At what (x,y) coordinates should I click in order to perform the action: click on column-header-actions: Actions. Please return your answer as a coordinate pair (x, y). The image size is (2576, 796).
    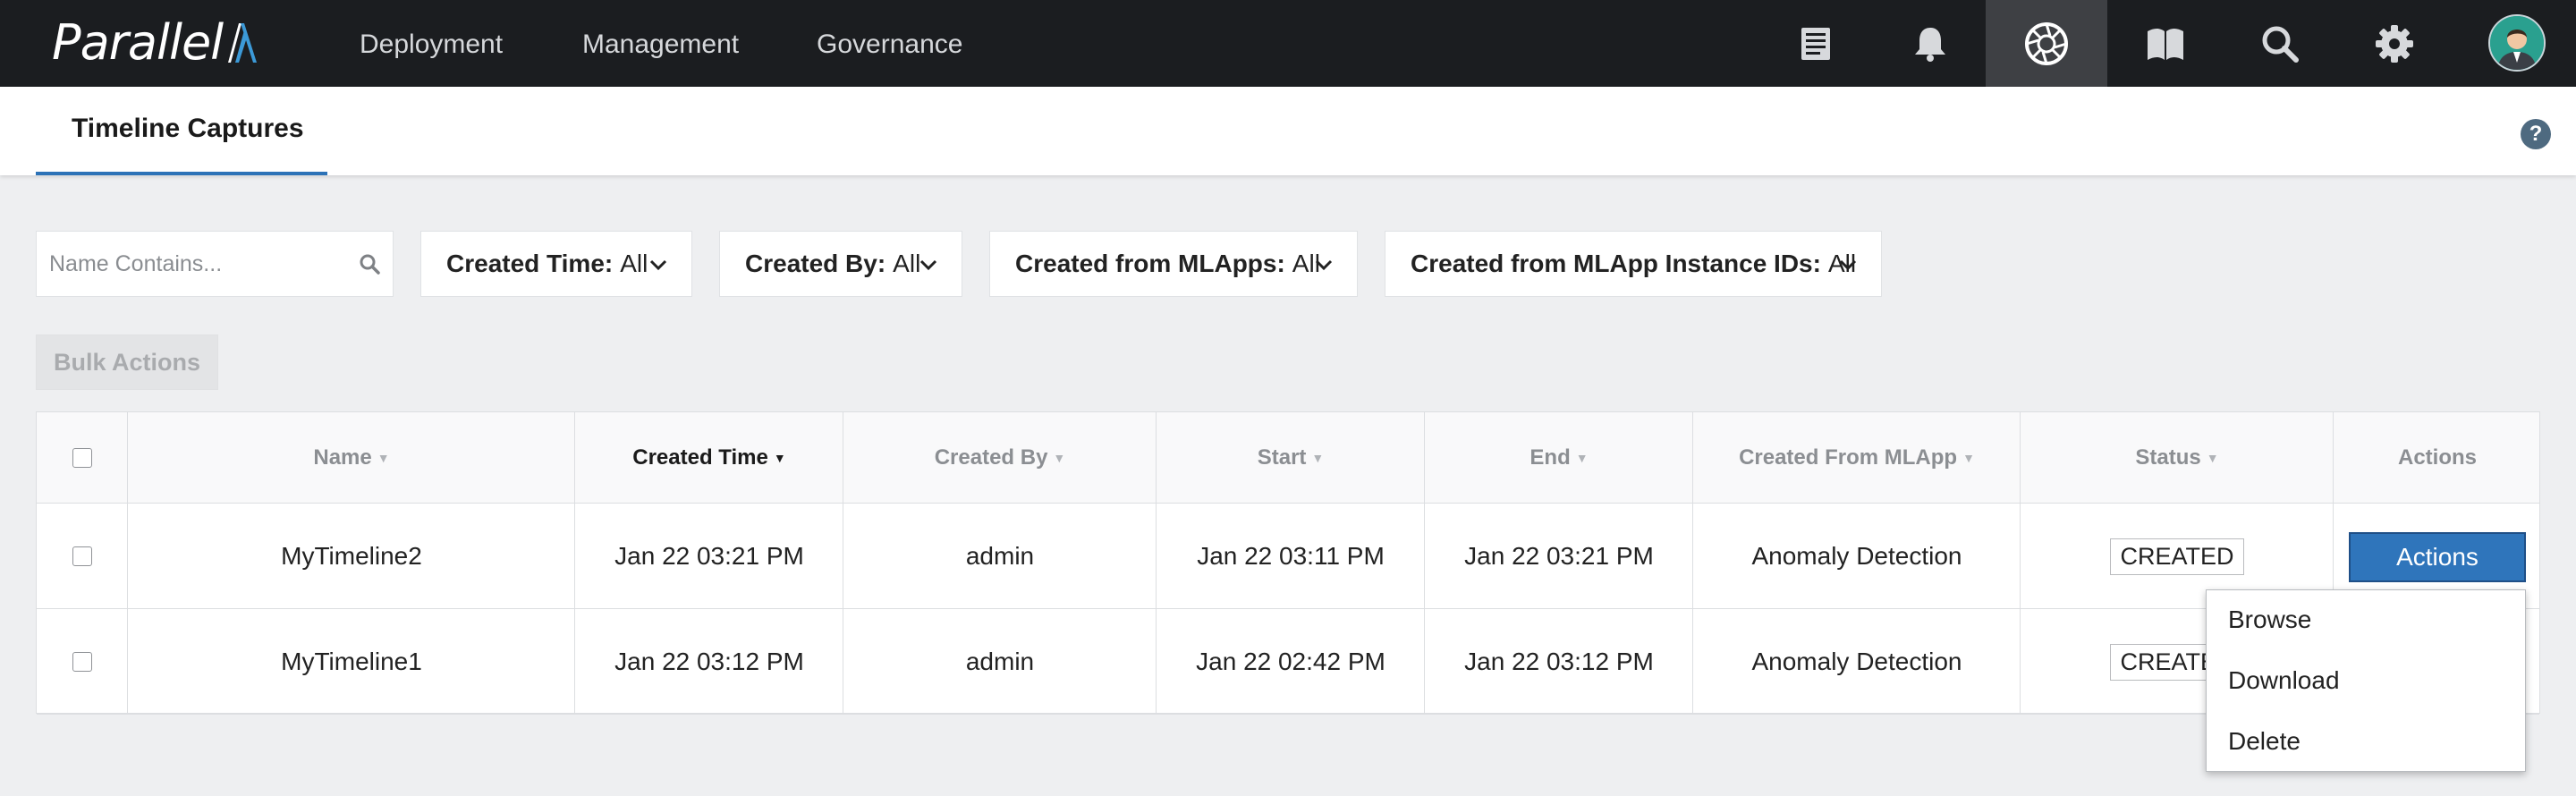
    Looking at the image, I should click on (2437, 458).